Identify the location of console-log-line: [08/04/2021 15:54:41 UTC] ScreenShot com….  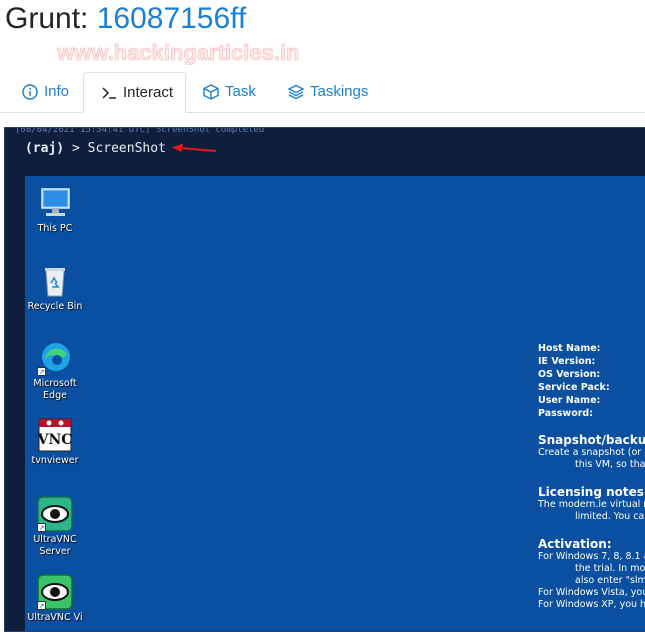
(140, 131).